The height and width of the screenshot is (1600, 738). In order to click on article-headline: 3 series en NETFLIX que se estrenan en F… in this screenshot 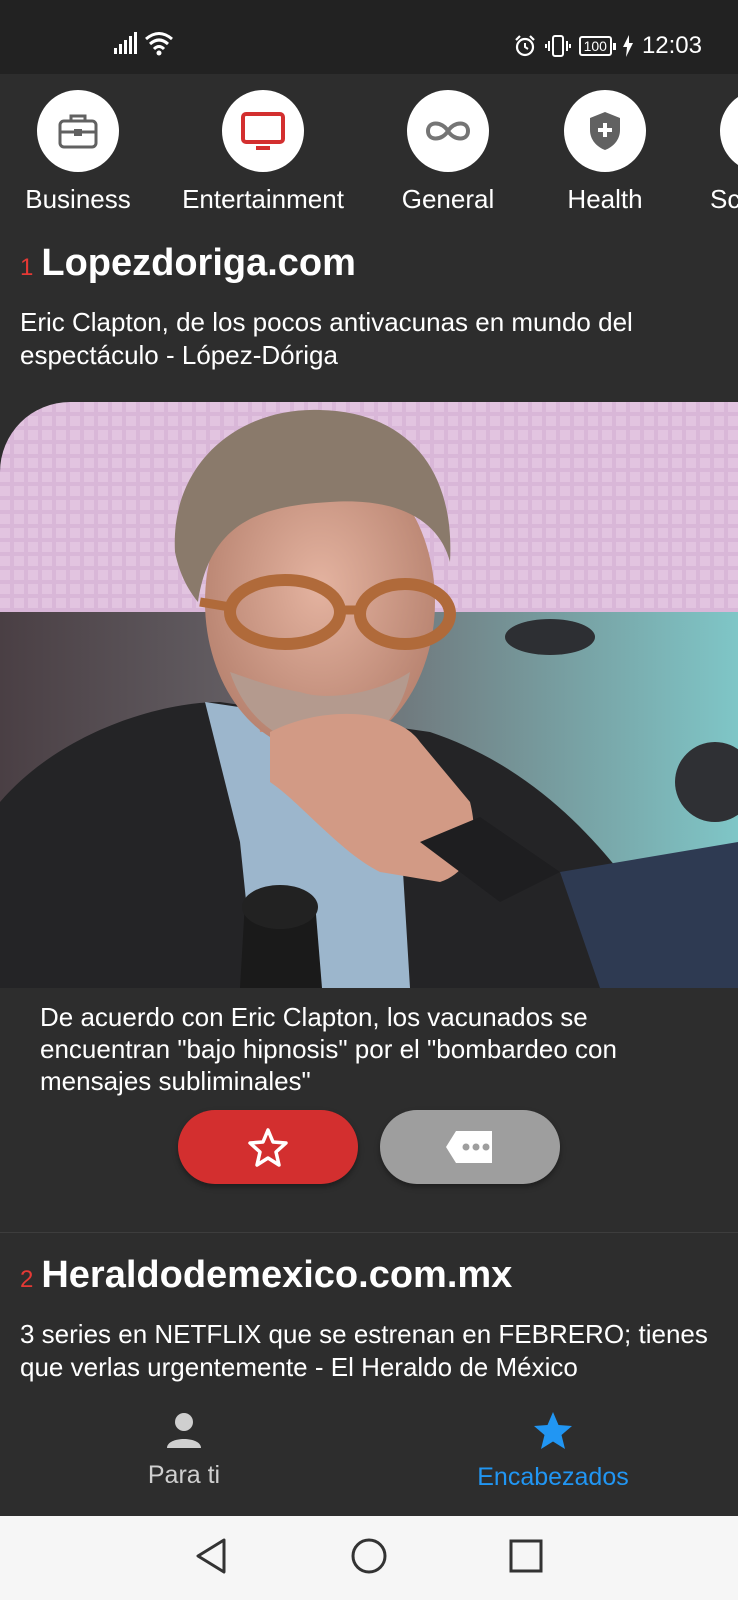, I will do `click(370, 1351)`.